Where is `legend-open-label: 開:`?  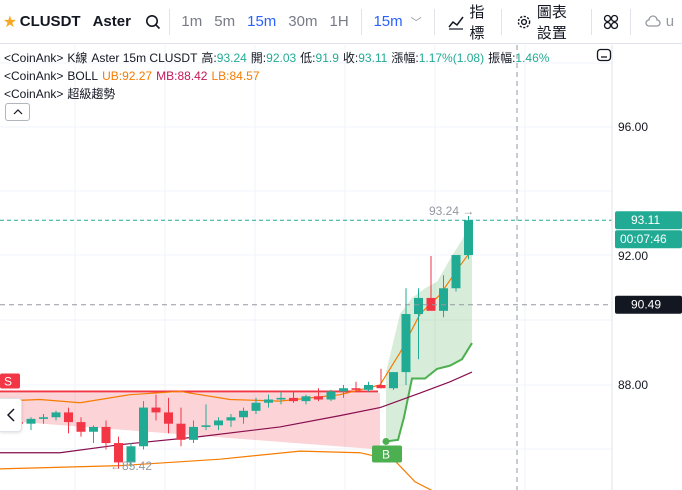 legend-open-label: 開: is located at coordinates (258, 58).